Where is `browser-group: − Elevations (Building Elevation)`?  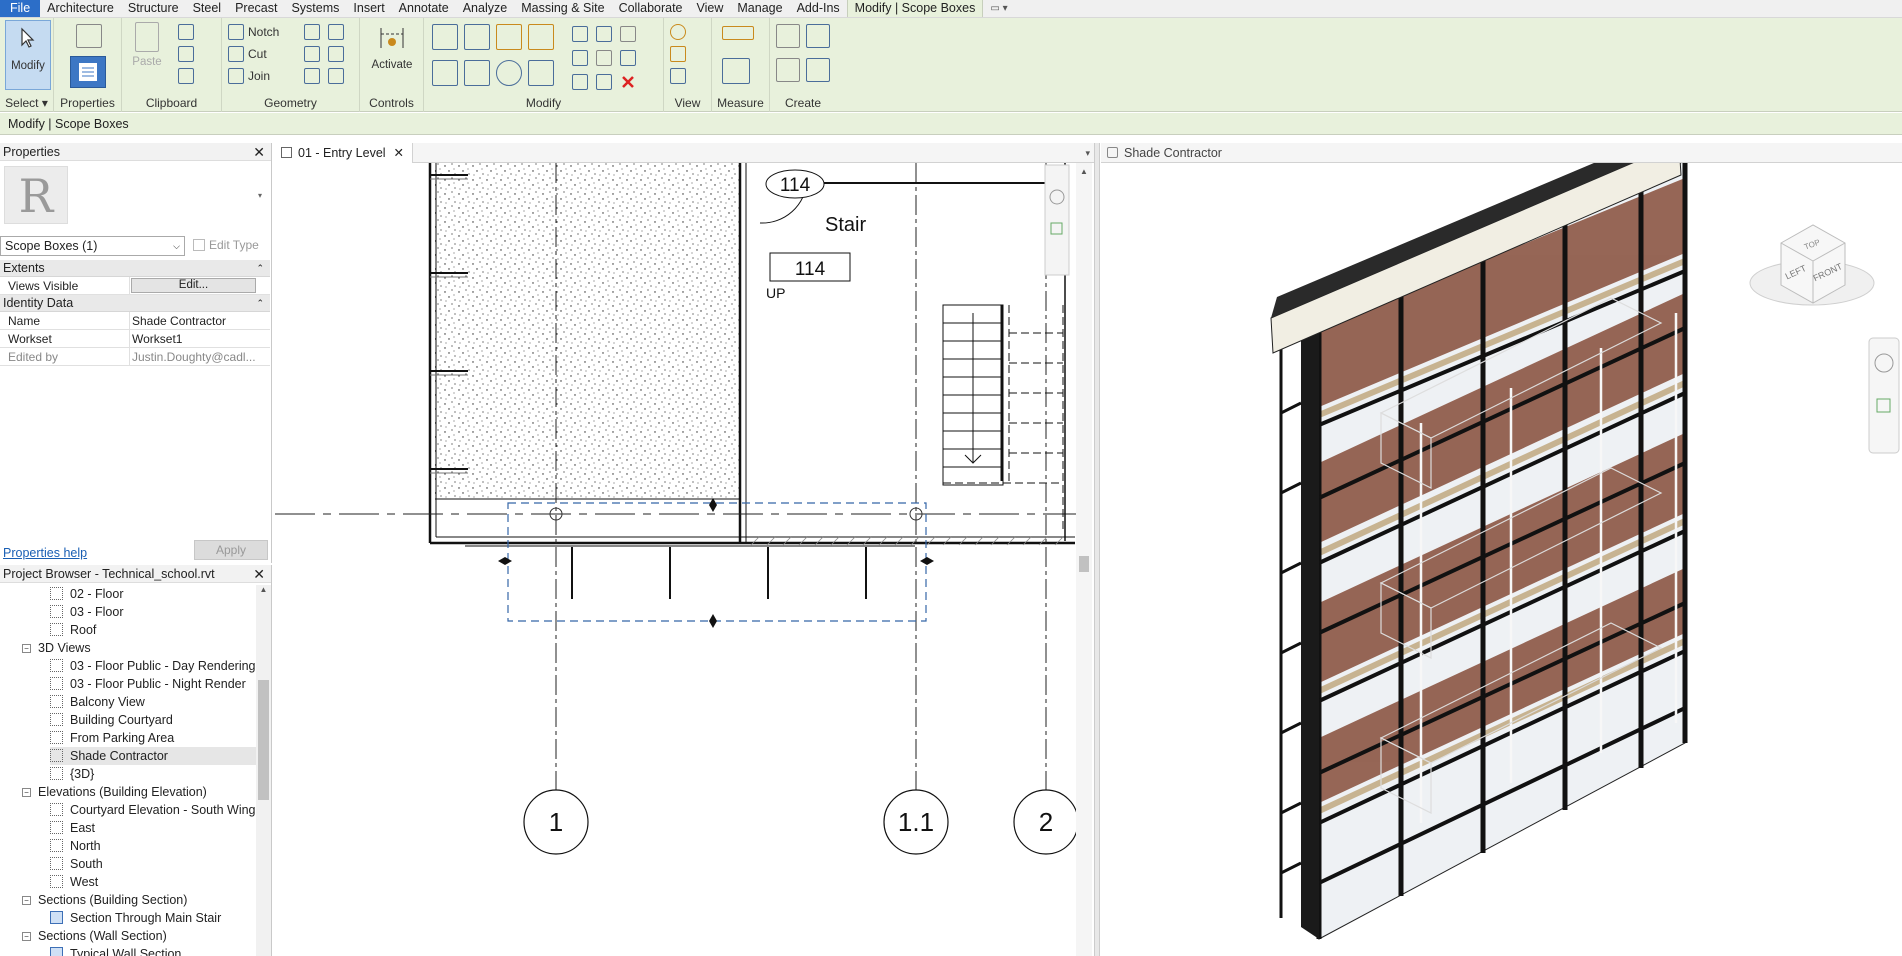
browser-group: − Elevations (Building Elevation) is located at coordinates (139, 792).